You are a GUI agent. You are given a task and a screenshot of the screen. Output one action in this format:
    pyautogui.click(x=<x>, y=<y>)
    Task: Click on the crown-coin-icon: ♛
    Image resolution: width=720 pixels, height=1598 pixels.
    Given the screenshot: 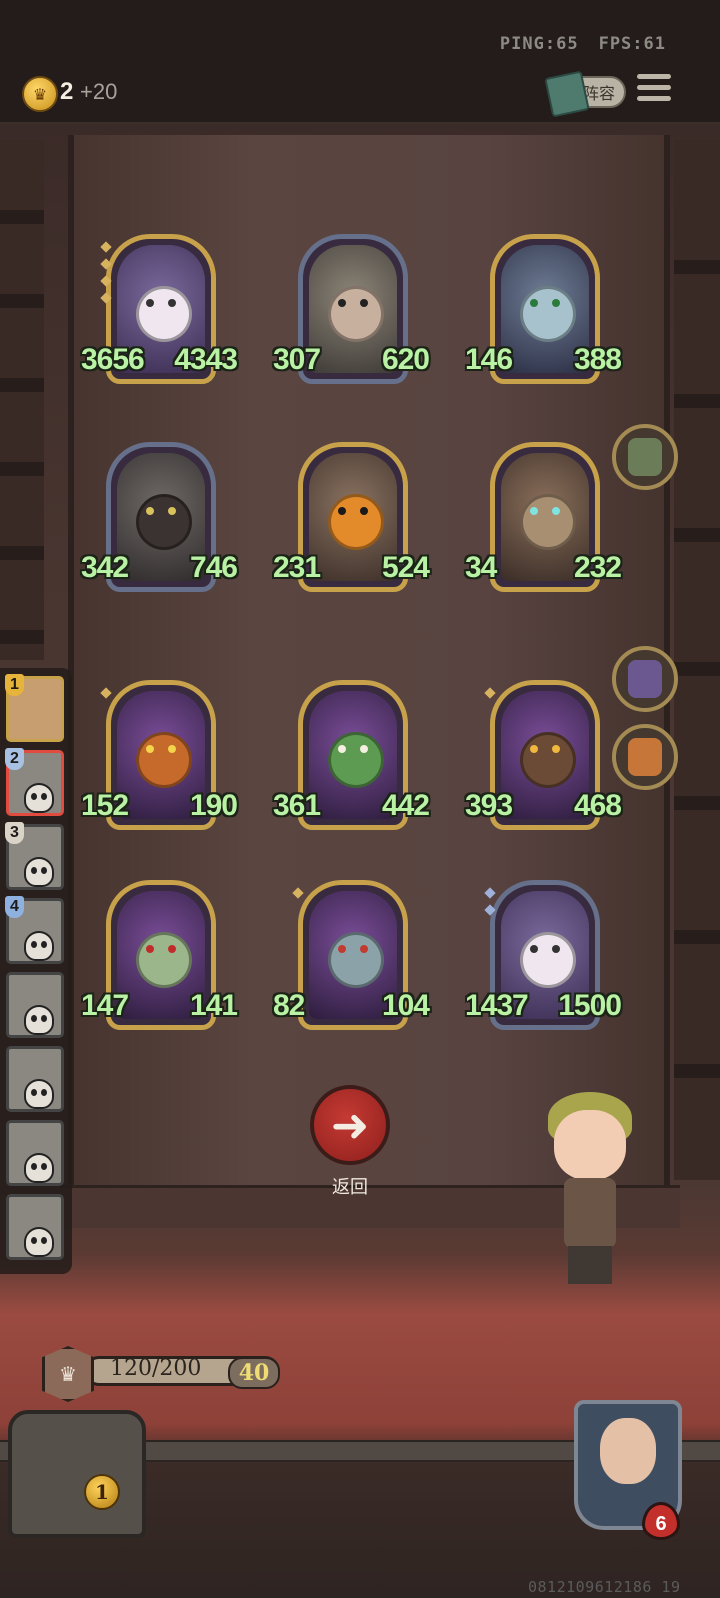 What is the action you would take?
    pyautogui.click(x=40, y=94)
    